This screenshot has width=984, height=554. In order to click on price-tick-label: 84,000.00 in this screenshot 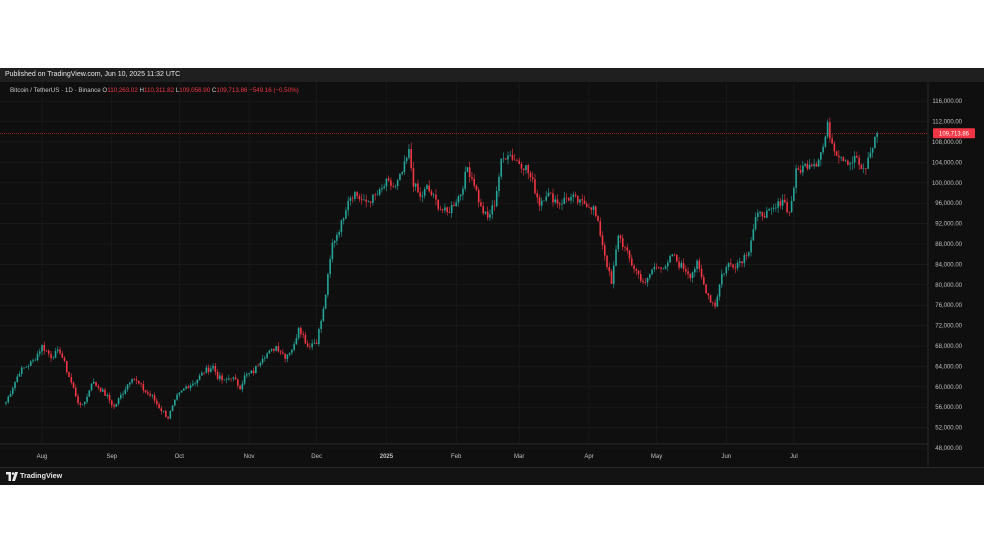, I will do `click(948, 265)`.